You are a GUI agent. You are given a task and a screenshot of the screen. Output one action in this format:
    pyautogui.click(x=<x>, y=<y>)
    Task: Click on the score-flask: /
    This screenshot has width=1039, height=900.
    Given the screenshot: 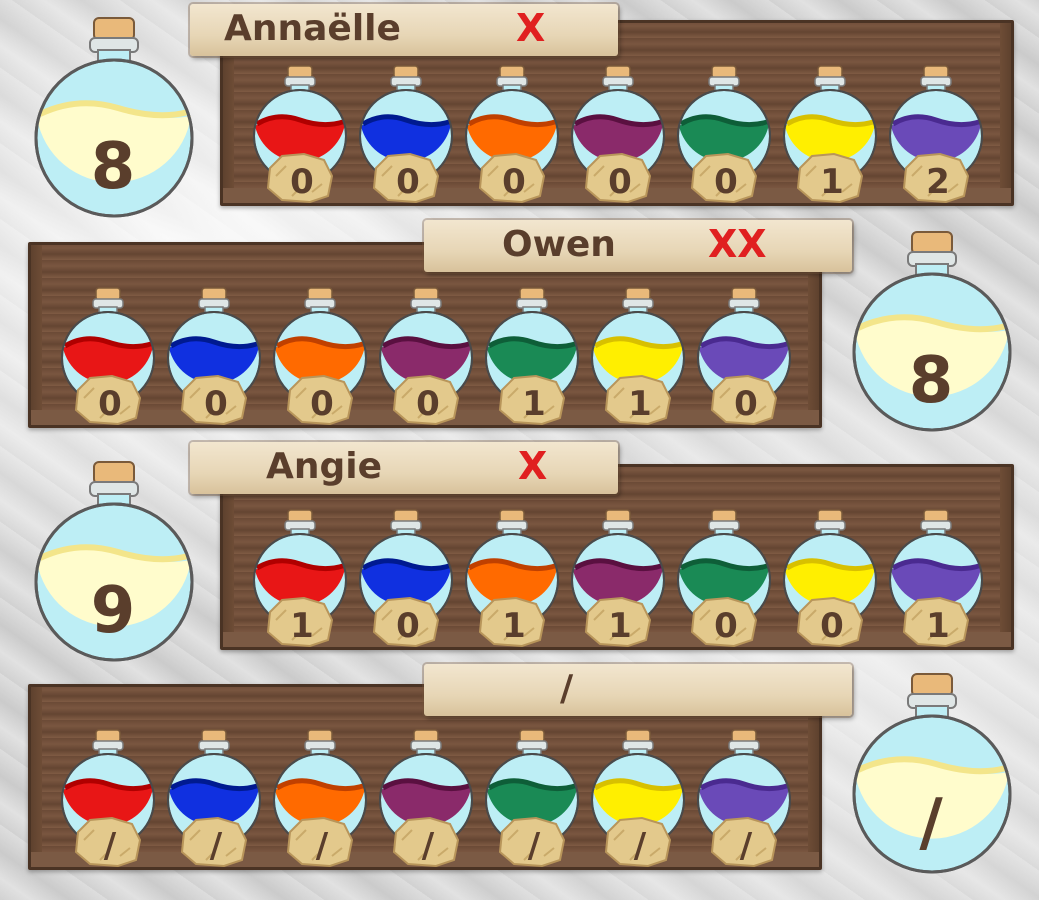 What is the action you would take?
    pyautogui.click(x=931, y=773)
    